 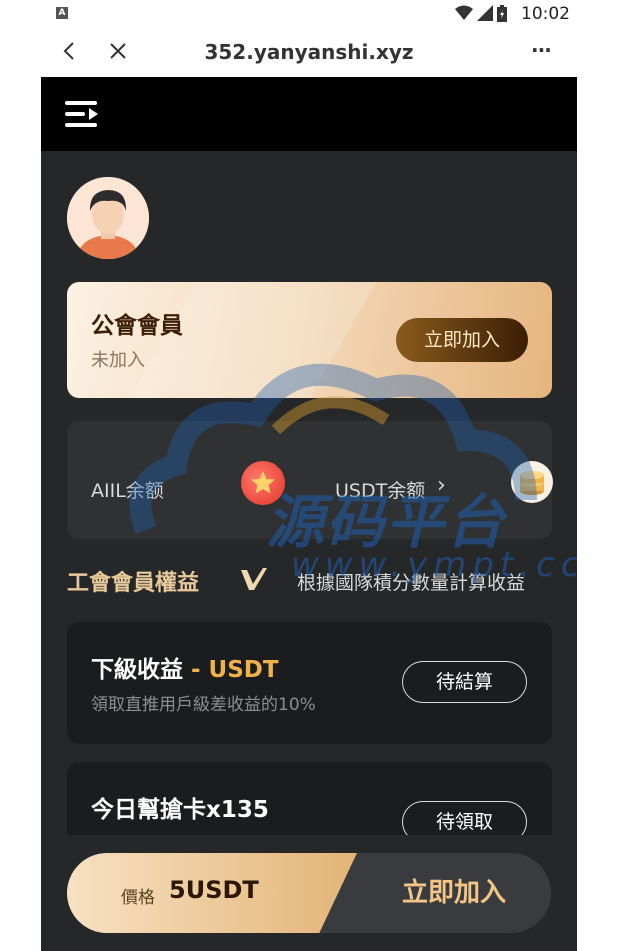 What do you see at coordinates (441, 485) in the screenshot?
I see `chevron-right-icon: ›` at bounding box center [441, 485].